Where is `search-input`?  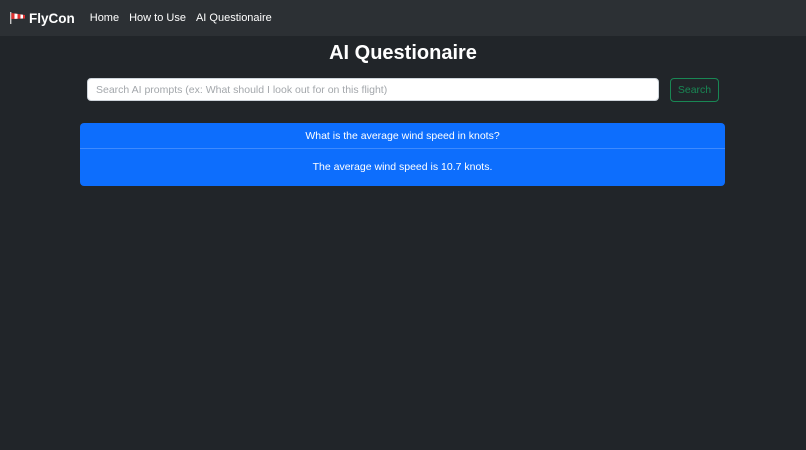
search-input is located at coordinates (373, 89).